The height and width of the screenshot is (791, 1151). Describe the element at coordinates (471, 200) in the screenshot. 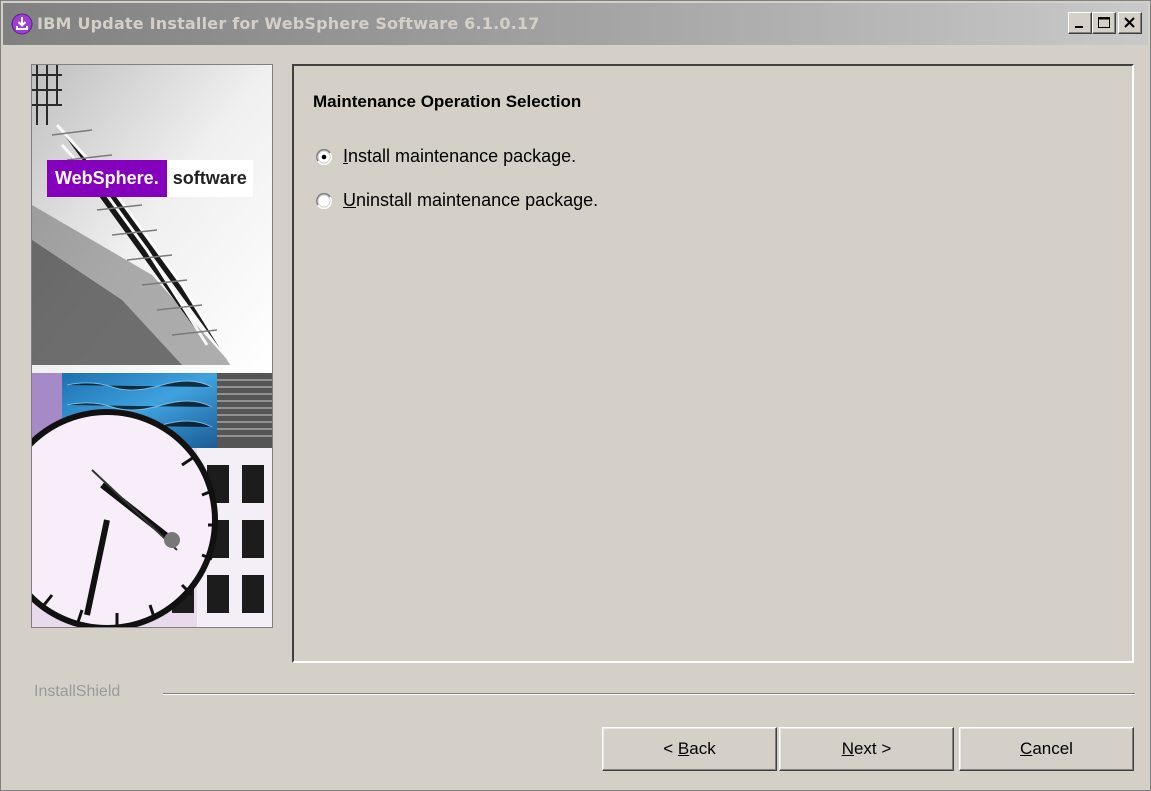

I see `uninstall-option-label: Uninstall maintenance package.` at that location.